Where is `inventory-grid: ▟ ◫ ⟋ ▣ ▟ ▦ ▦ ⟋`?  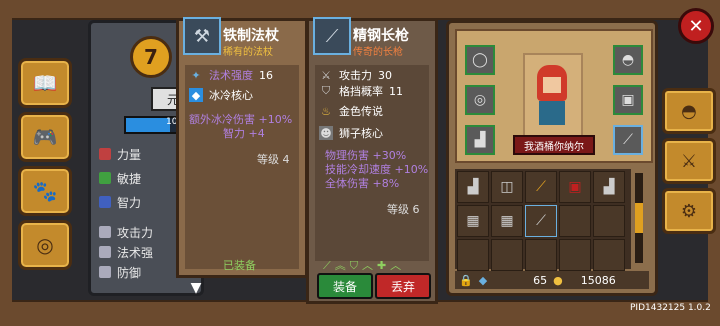 inventory-grid: ▟ ◫ ⟋ ▣ ▟ ▦ ▦ ⟋ is located at coordinates (543, 220).